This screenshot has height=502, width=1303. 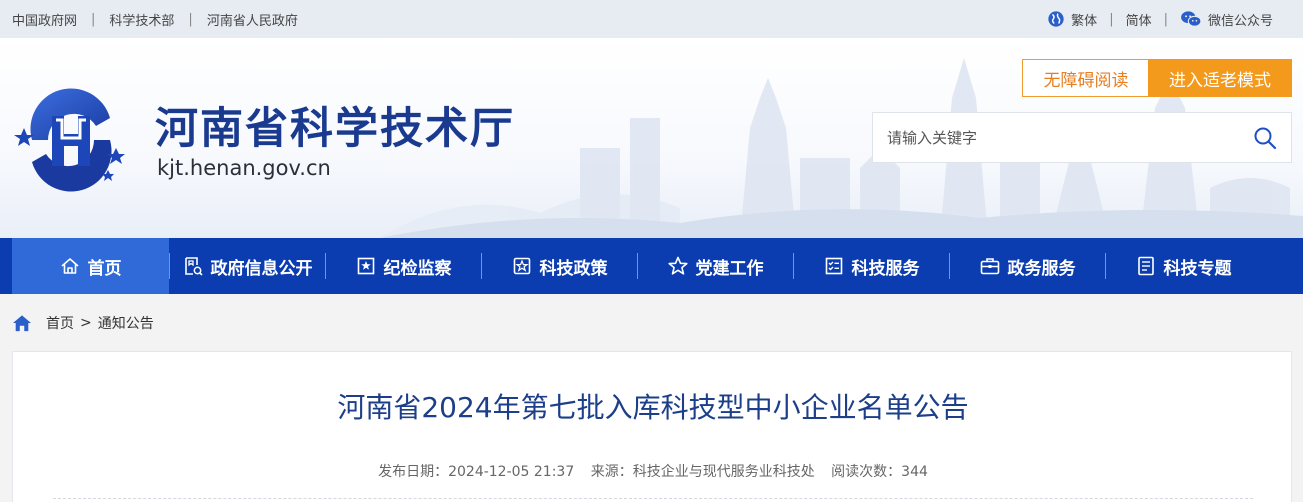 I want to click on checklist-icon, so click(x=833, y=266).